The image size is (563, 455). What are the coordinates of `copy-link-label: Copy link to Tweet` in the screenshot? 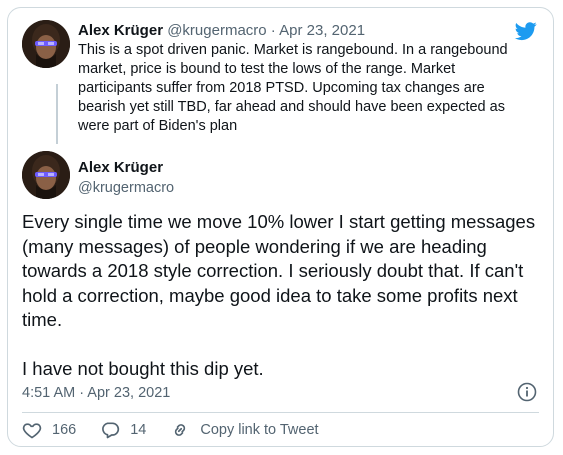 It's located at (259, 430).